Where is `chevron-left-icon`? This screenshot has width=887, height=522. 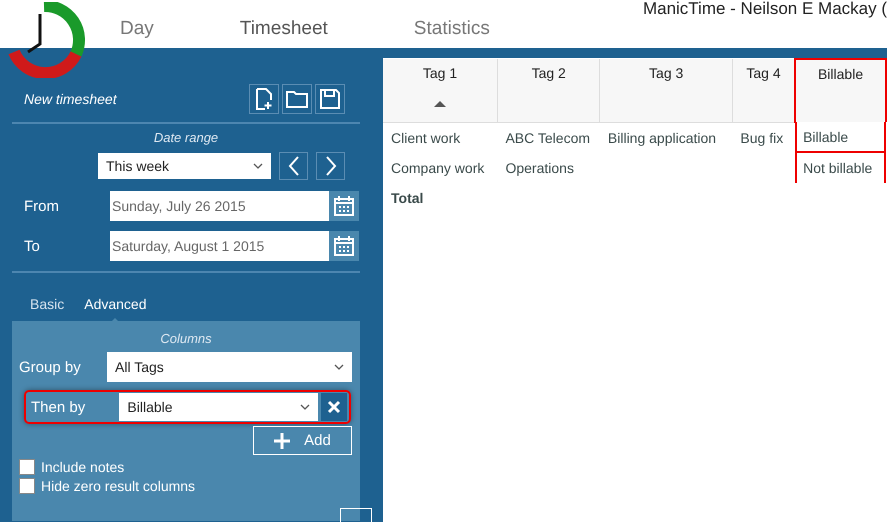 chevron-left-icon is located at coordinates (294, 166).